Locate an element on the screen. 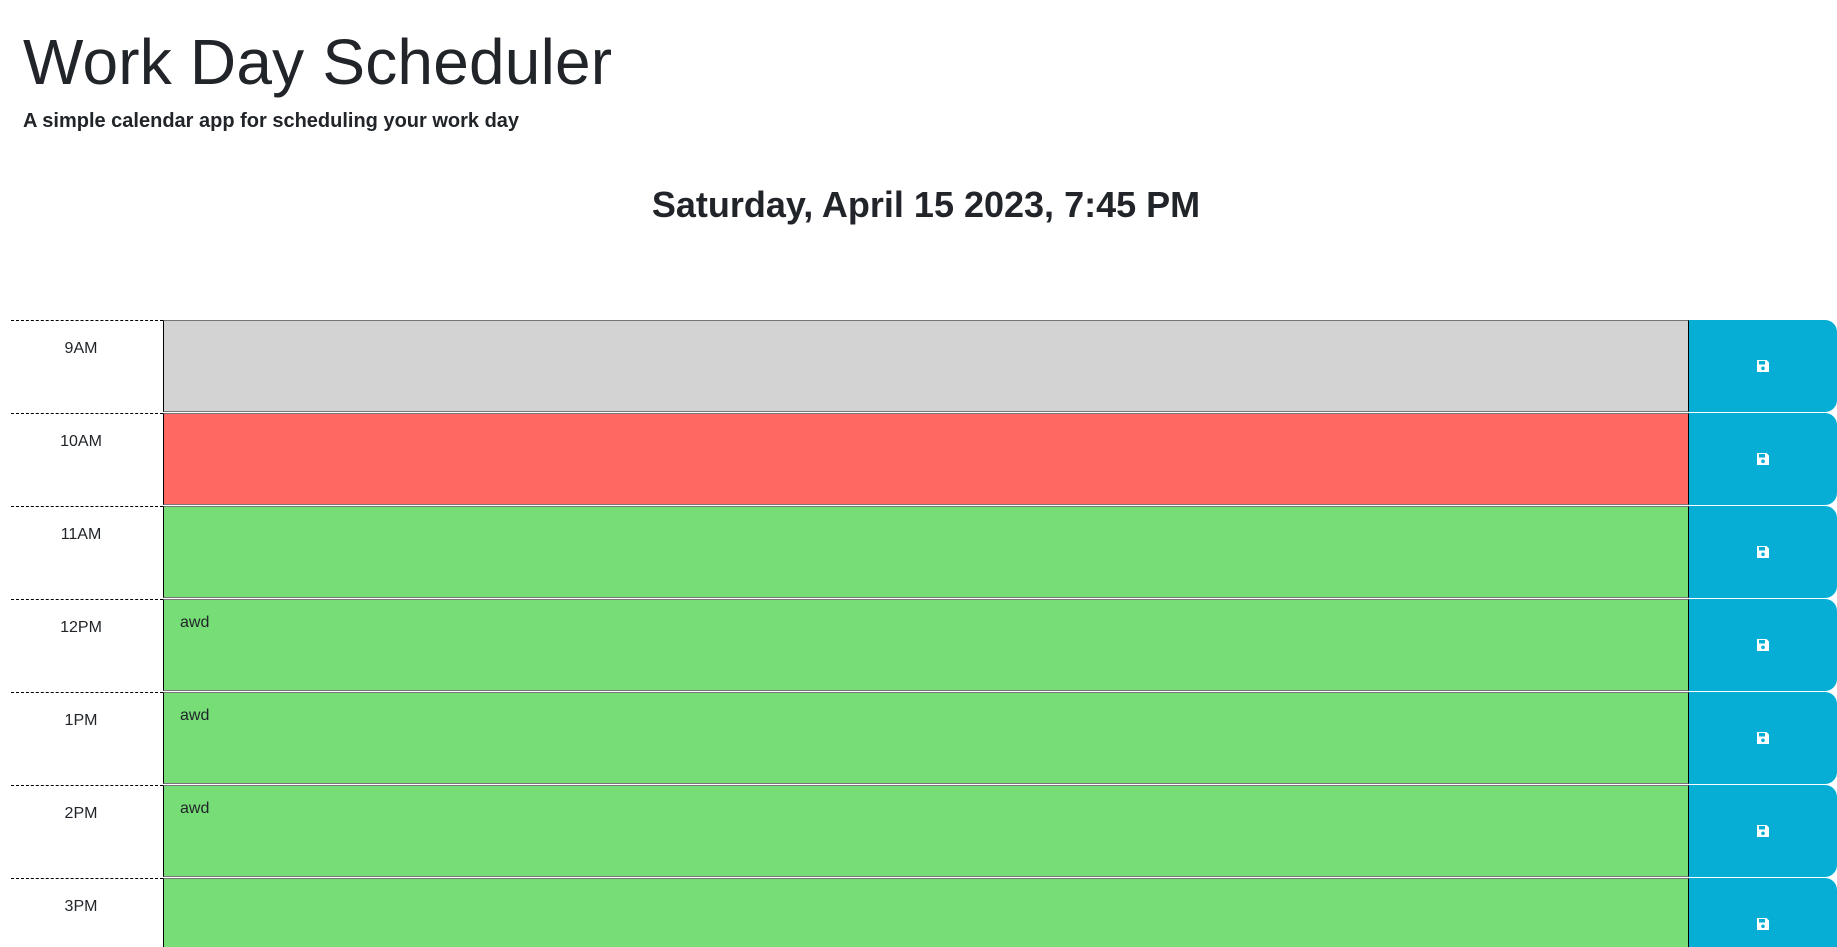 The image size is (1837, 947). time-block-10am: 10AM is located at coordinates (924, 459).